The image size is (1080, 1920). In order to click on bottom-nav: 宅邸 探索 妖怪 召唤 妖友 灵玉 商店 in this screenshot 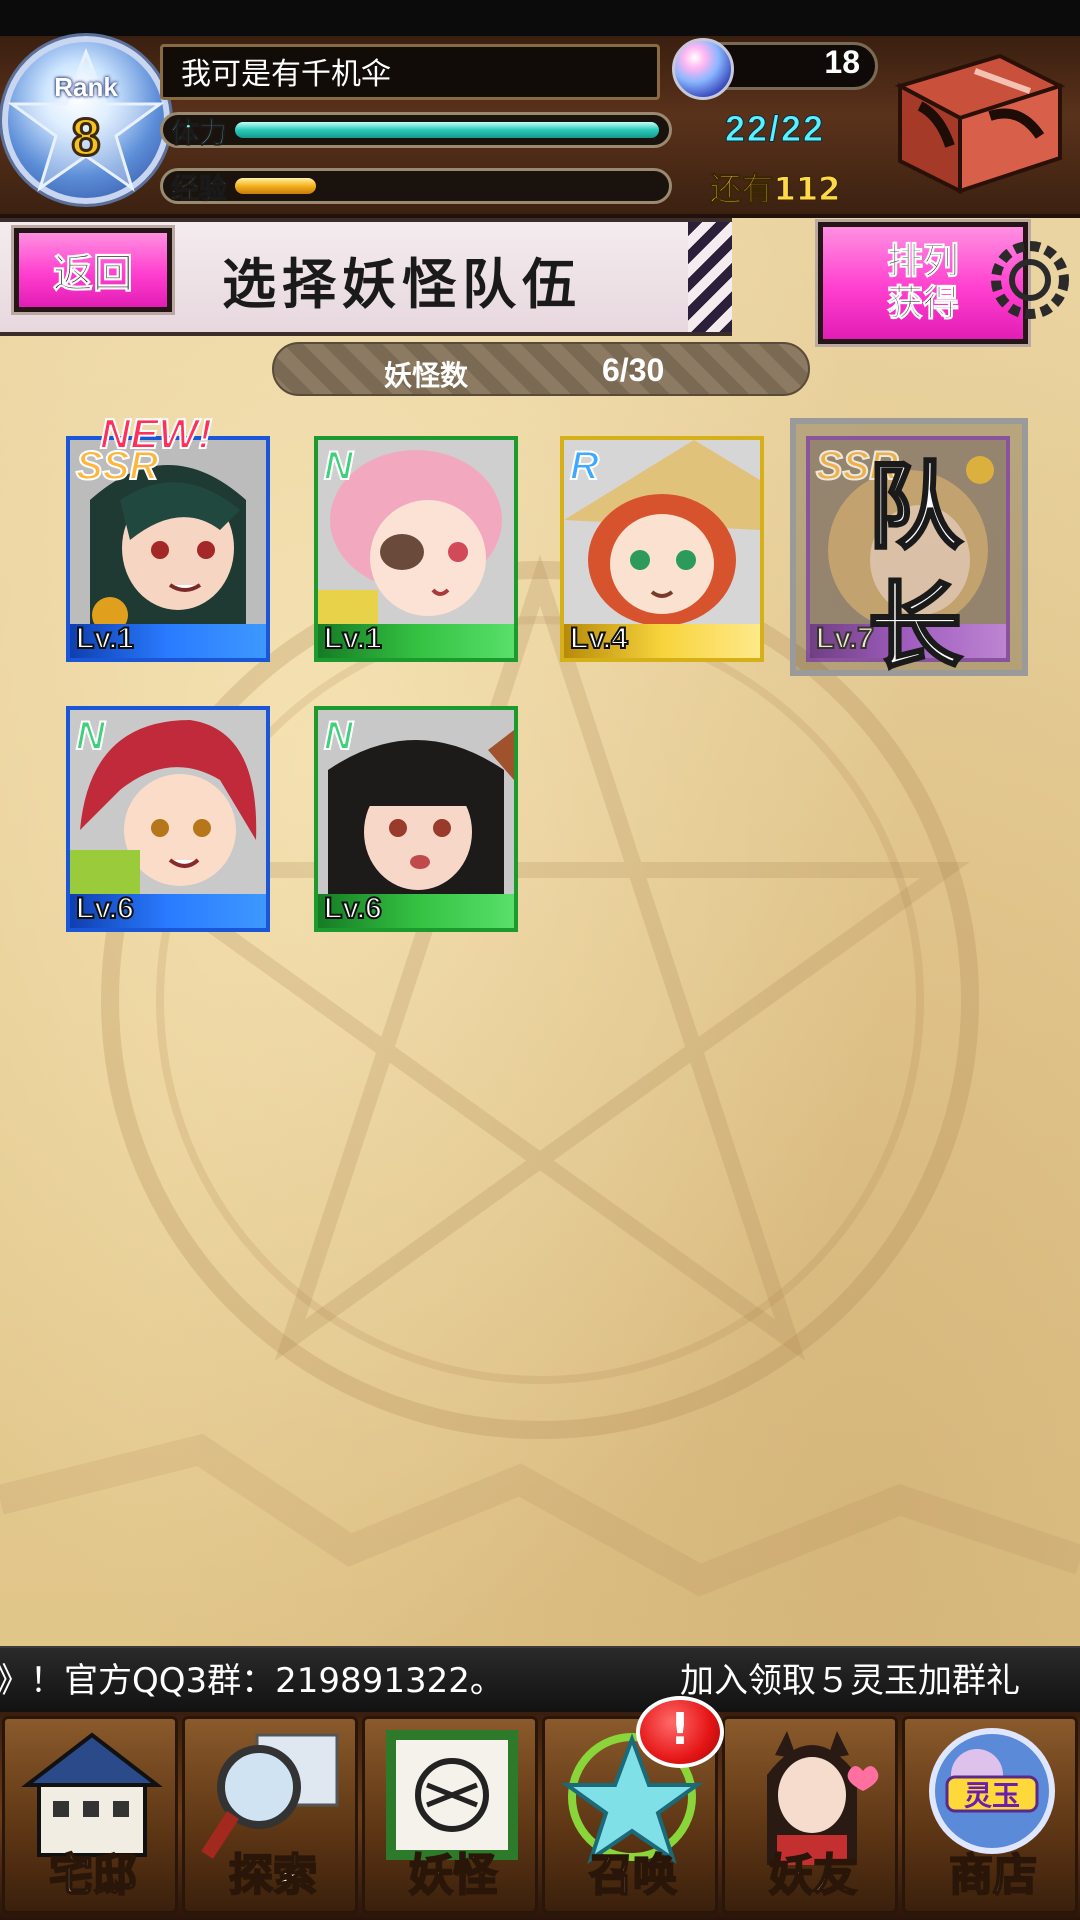, I will do `click(540, 1816)`.